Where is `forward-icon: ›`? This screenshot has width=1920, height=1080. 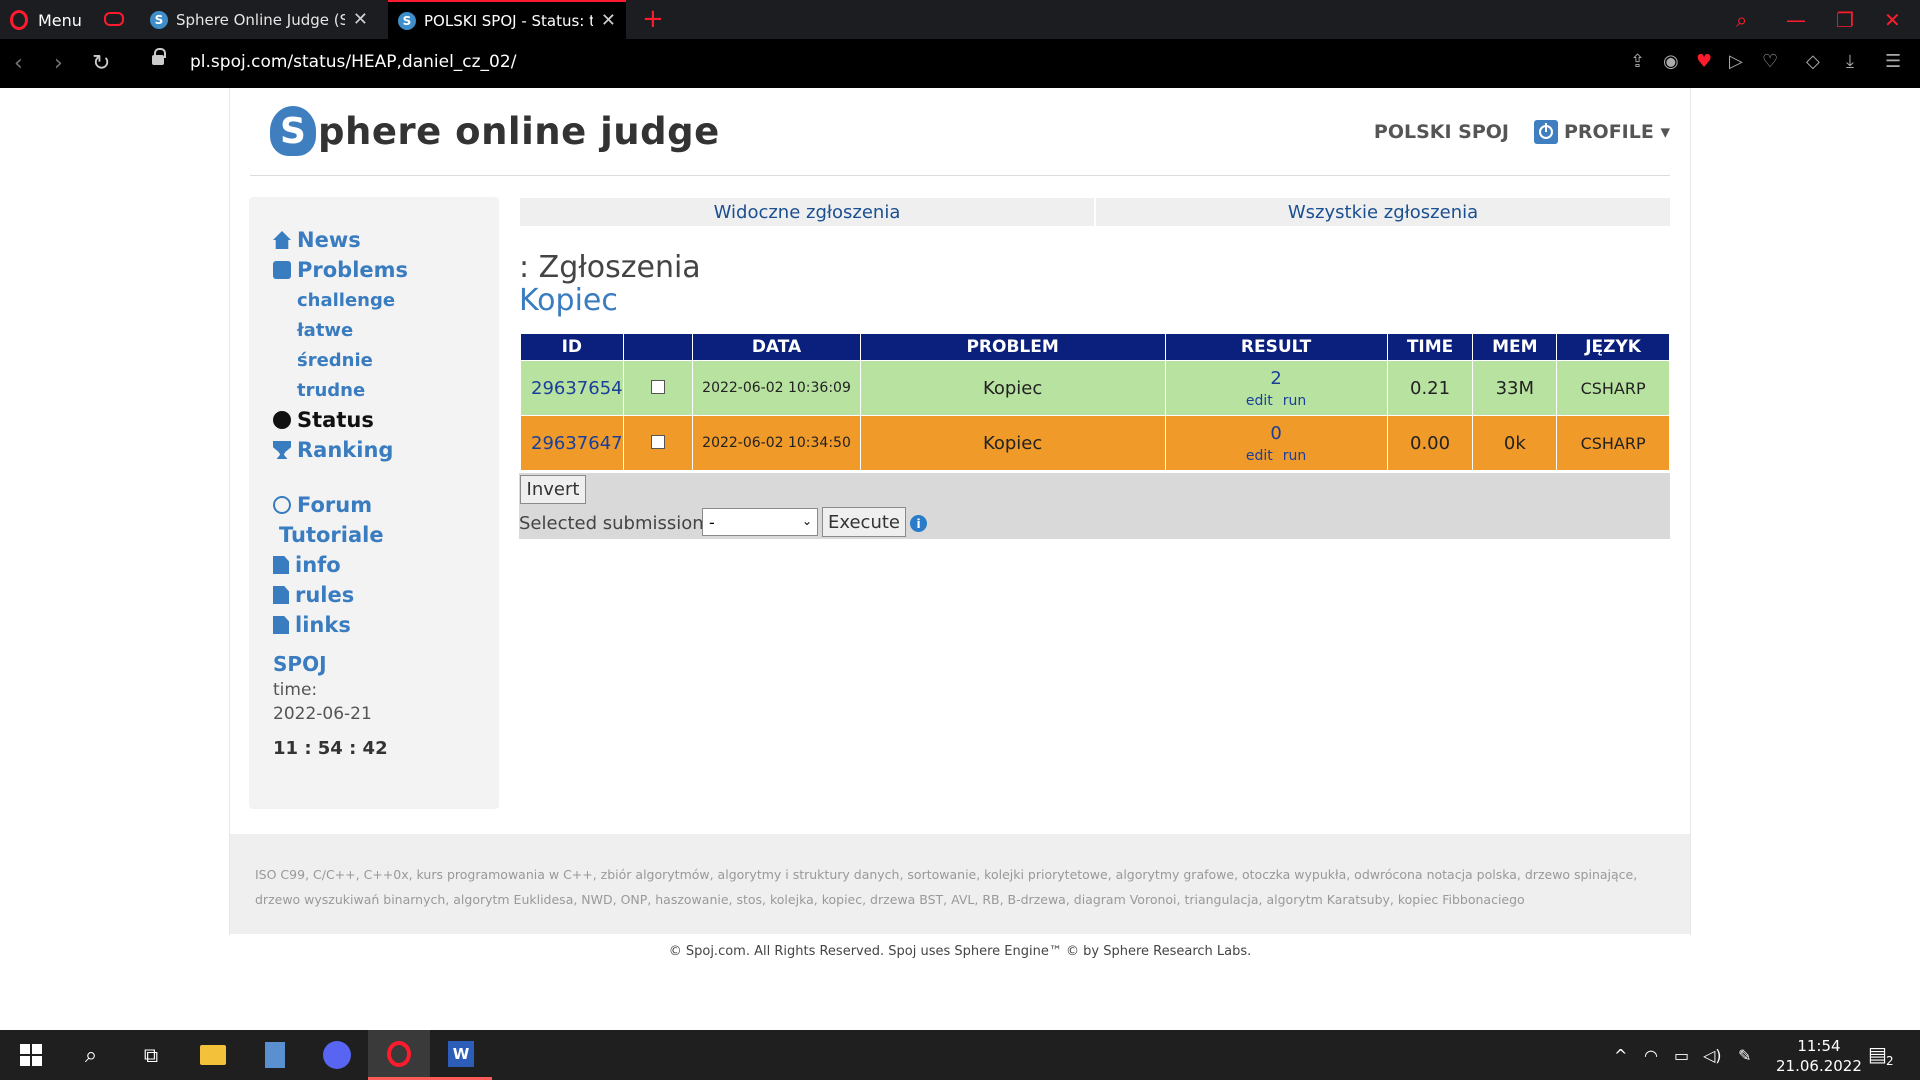 forward-icon: › is located at coordinates (58, 63).